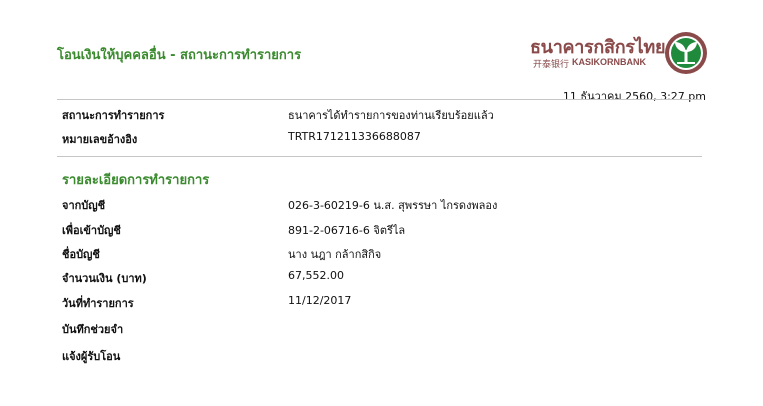 The width and height of the screenshot is (763, 406). What do you see at coordinates (379, 99) in the screenshot?
I see `divider-top` at bounding box center [379, 99].